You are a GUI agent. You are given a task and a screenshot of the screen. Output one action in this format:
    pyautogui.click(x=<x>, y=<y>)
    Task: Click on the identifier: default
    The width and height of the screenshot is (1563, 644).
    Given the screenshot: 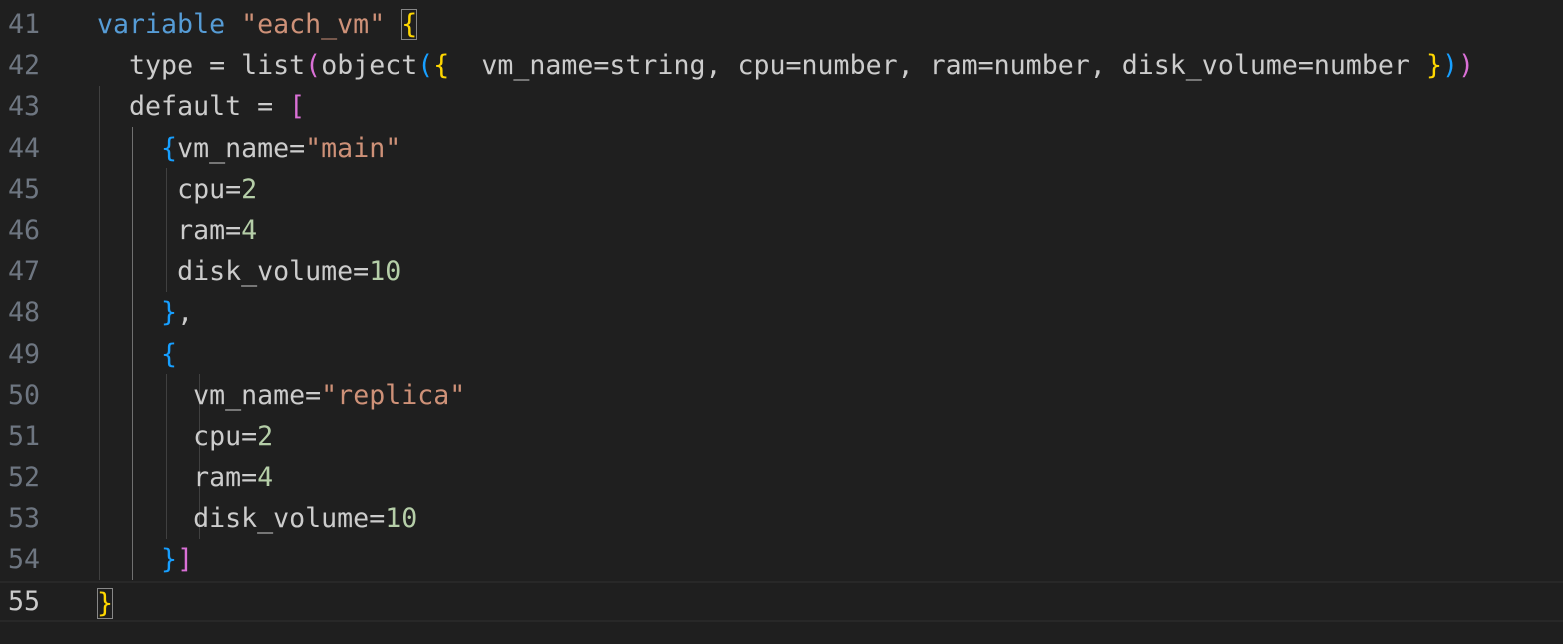 What is the action you would take?
    pyautogui.click(x=185, y=107)
    